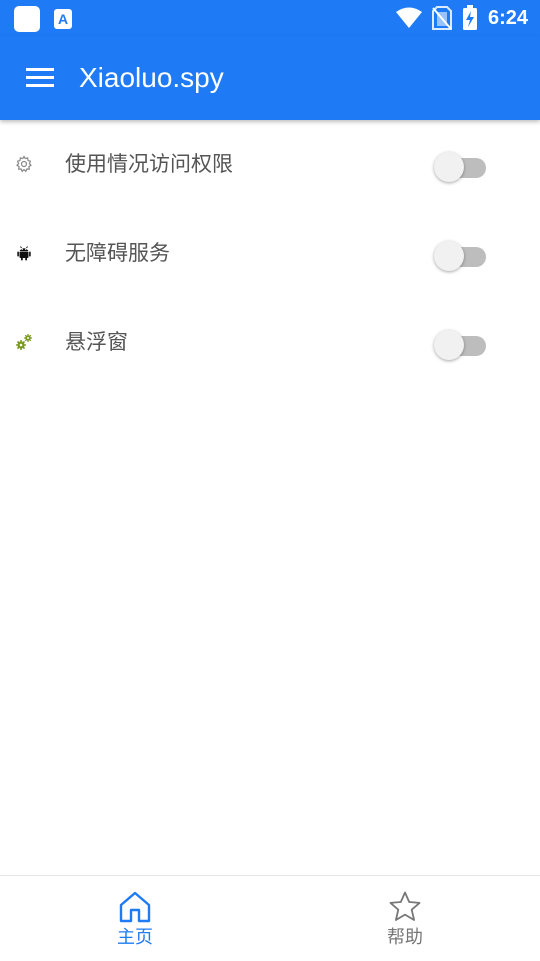 This screenshot has height=961, width=540. I want to click on font-a-icon: A, so click(63, 19).